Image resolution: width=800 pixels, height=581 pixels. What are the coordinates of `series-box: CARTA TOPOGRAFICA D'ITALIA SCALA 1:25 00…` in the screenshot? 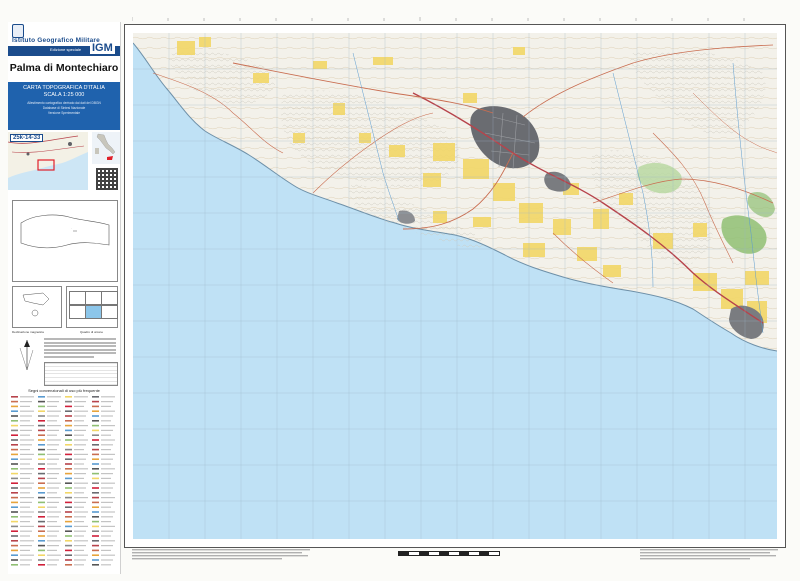 It's located at (64, 106).